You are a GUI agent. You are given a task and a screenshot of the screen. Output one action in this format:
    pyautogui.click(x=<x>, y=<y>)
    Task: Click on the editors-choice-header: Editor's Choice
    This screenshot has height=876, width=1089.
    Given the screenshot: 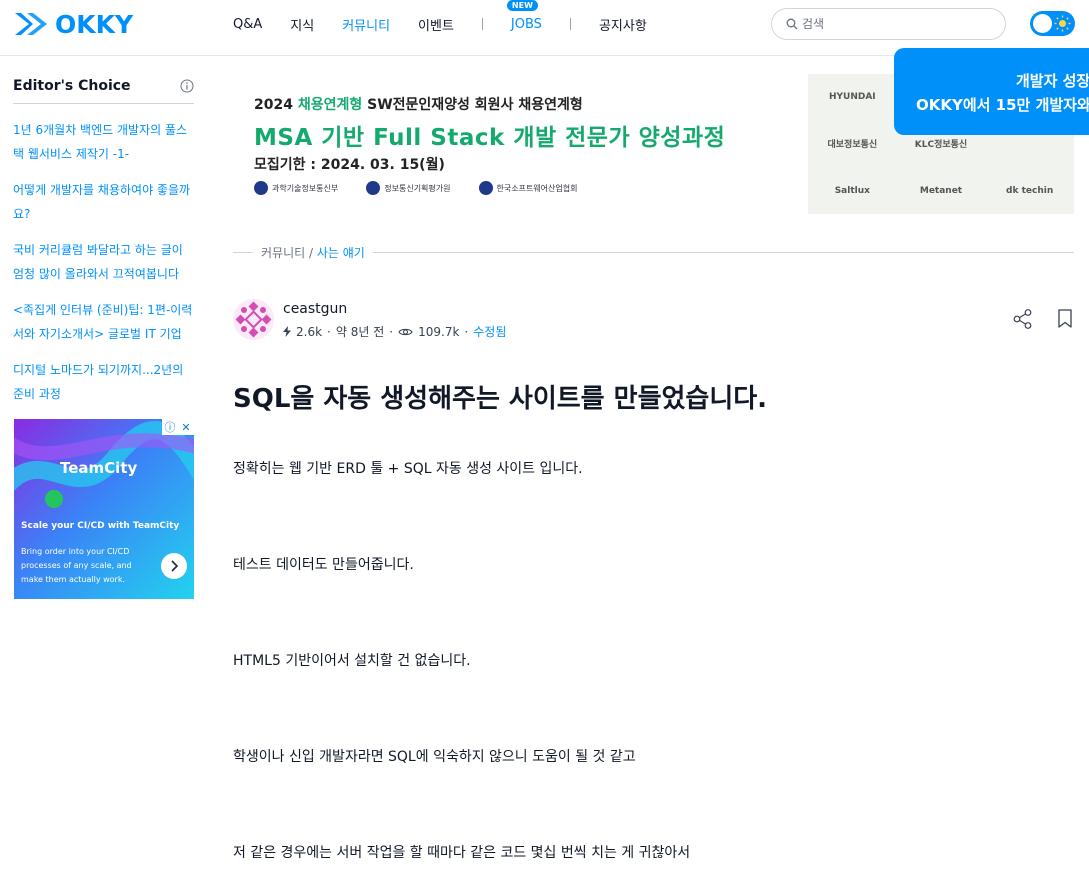 What is the action you would take?
    pyautogui.click(x=103, y=86)
    